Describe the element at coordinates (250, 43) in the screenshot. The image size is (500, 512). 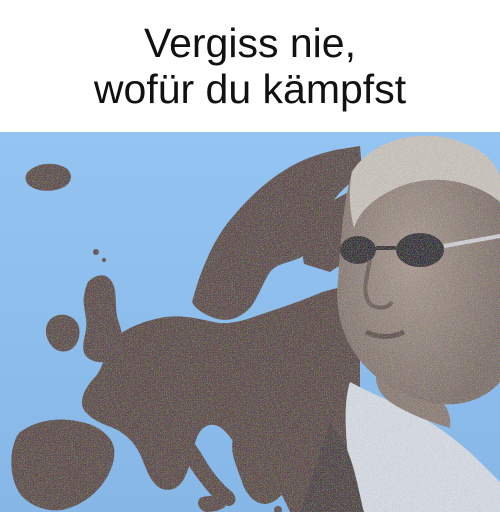
I see `caption-line-1: Vergiss nie,` at that location.